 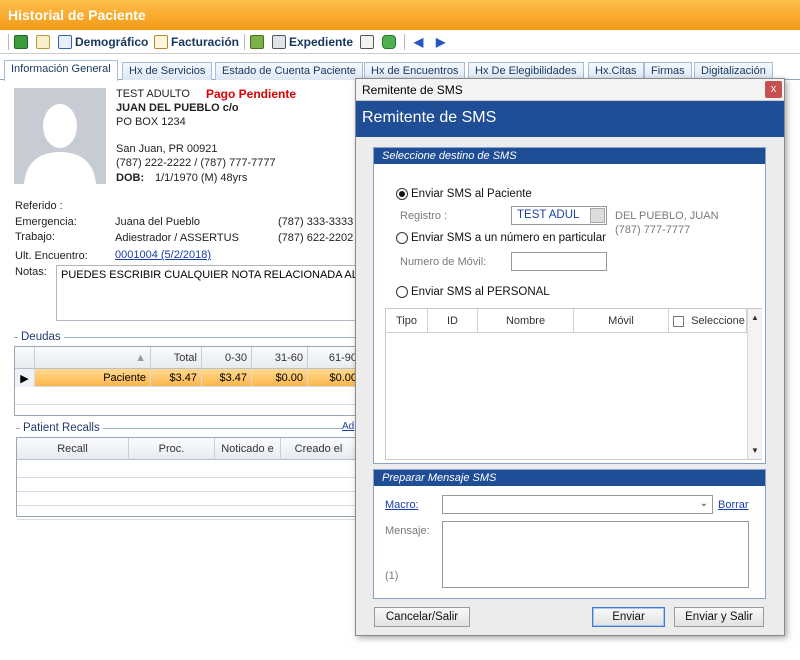 What do you see at coordinates (402, 505) in the screenshot?
I see `macro-link: Macro:` at bounding box center [402, 505].